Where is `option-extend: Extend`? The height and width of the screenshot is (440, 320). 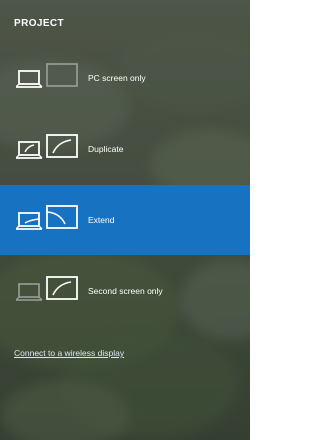 option-extend: Extend is located at coordinates (125, 220).